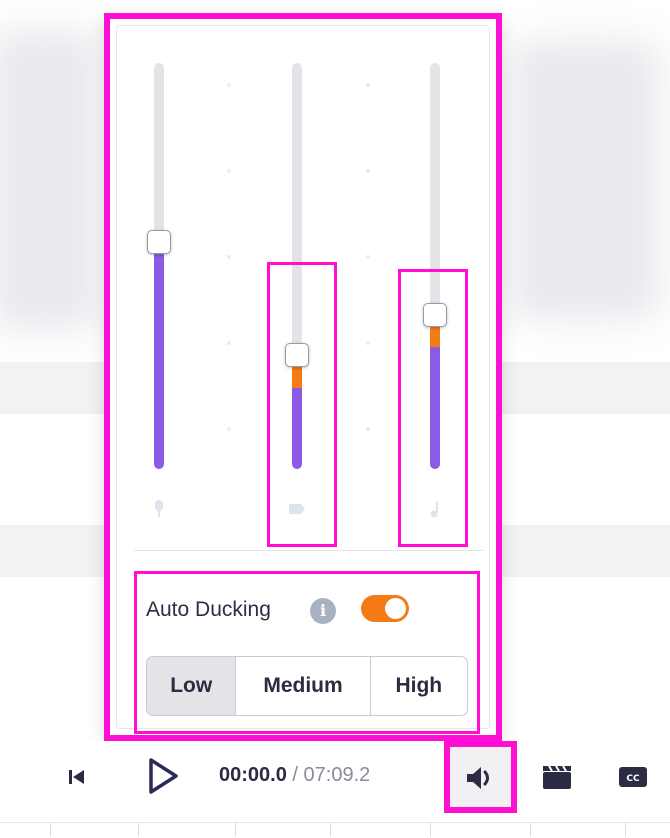 The image size is (670, 838). Describe the element at coordinates (192, 686) in the screenshot. I see `ducking-low-button: Low` at that location.